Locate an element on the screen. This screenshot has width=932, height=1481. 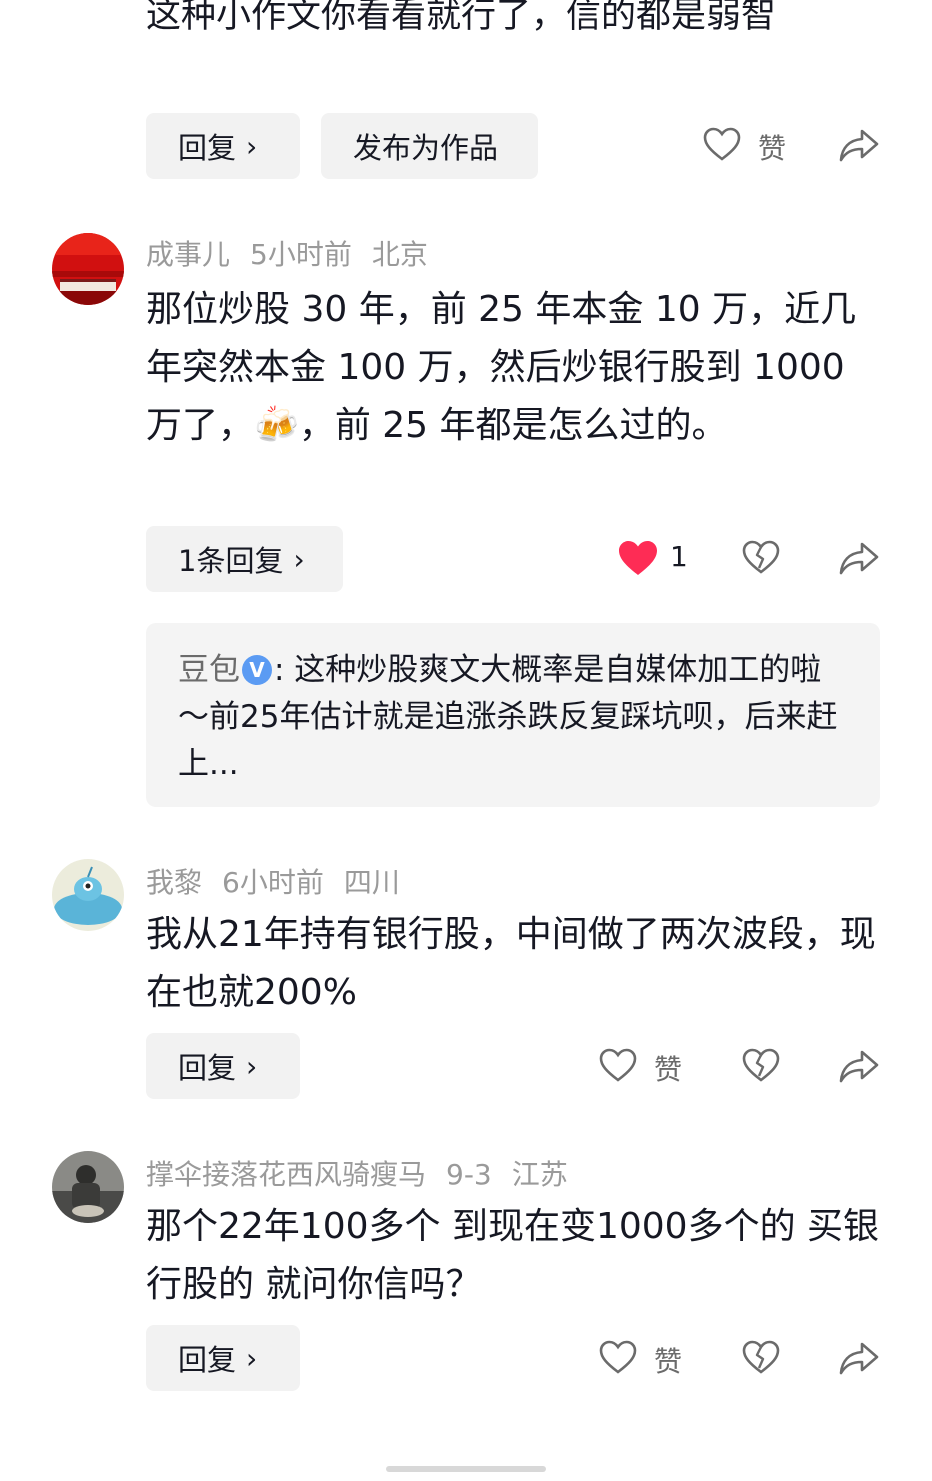
heart-filled-icon is located at coordinates (638, 558).